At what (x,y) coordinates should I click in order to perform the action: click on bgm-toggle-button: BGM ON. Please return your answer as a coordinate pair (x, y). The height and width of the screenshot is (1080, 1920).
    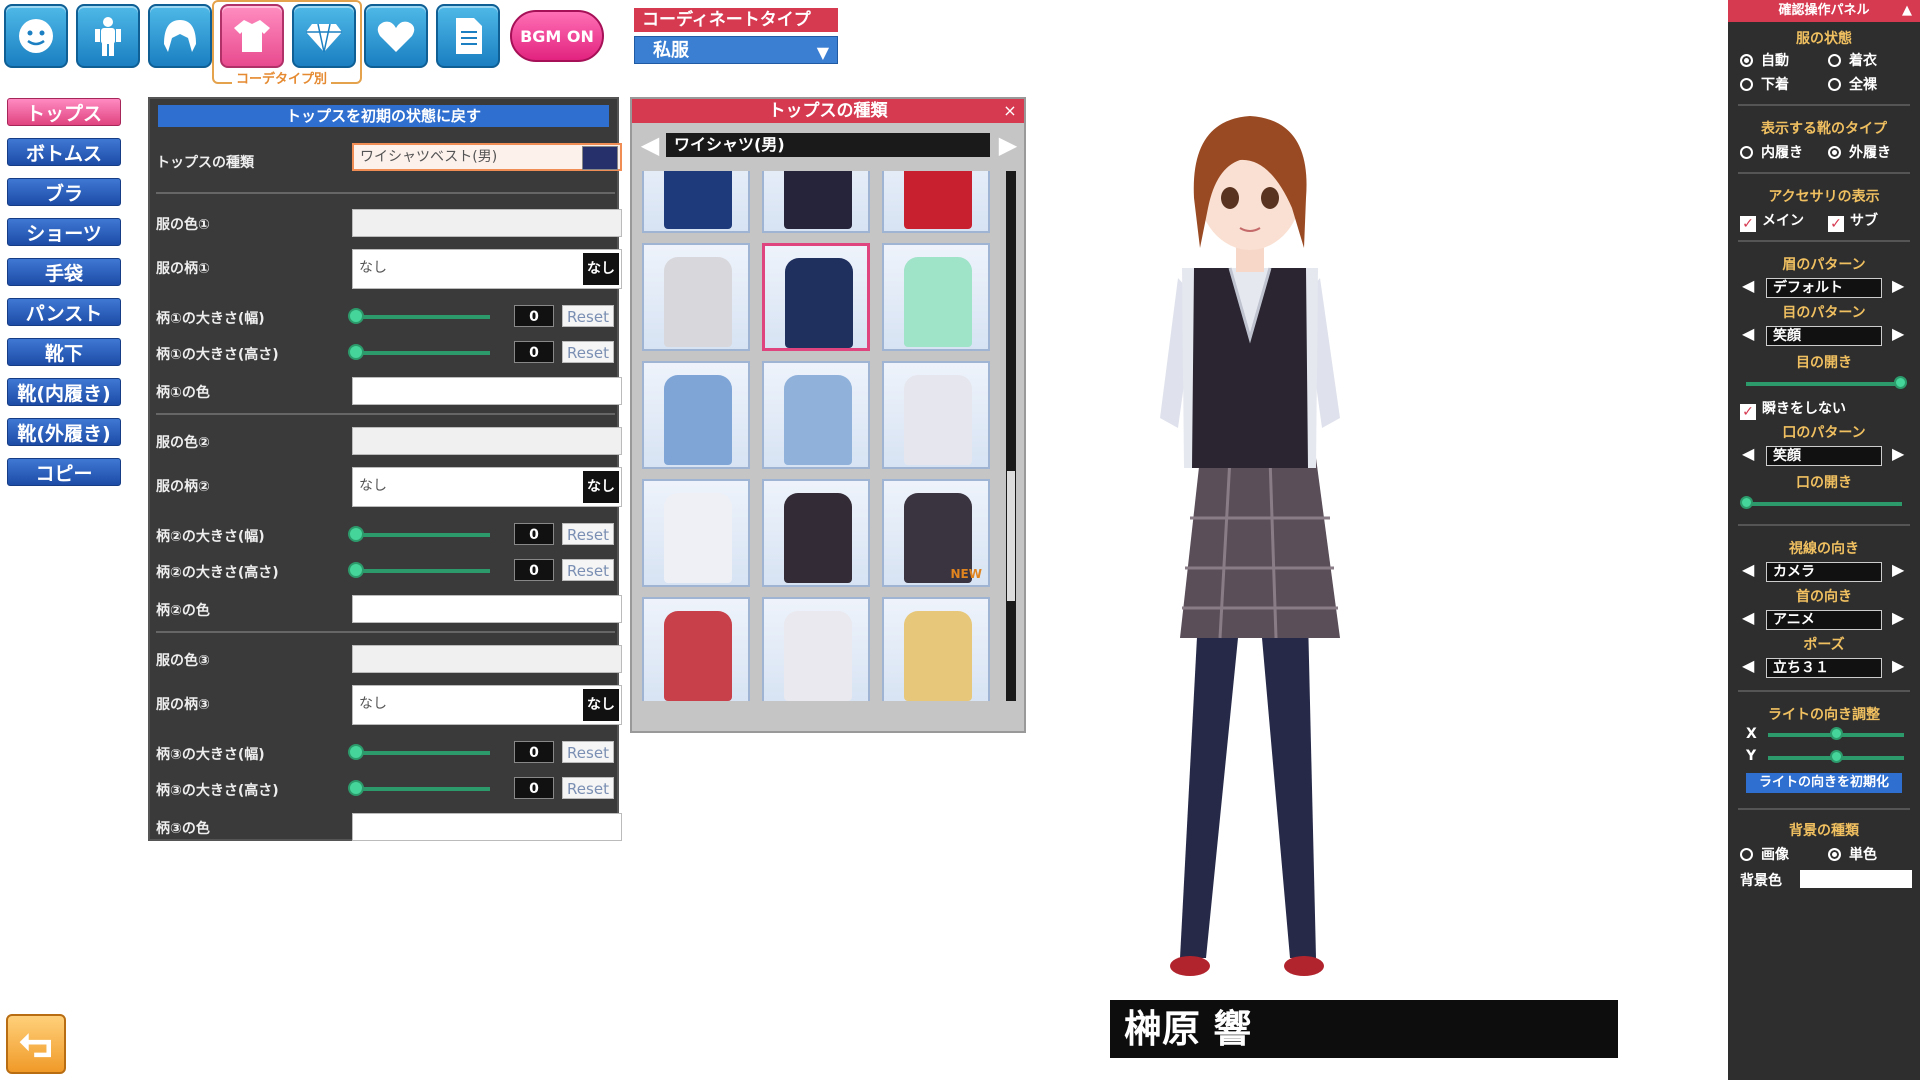
    Looking at the image, I should click on (557, 36).